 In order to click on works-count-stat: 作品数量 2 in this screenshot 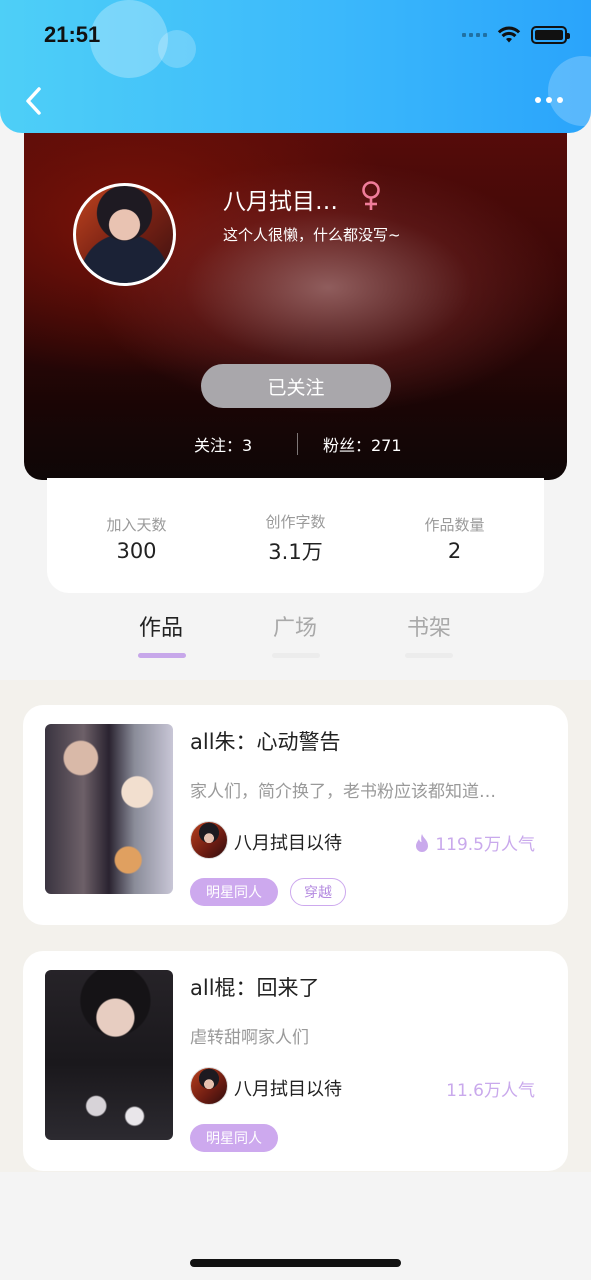, I will do `click(455, 535)`.